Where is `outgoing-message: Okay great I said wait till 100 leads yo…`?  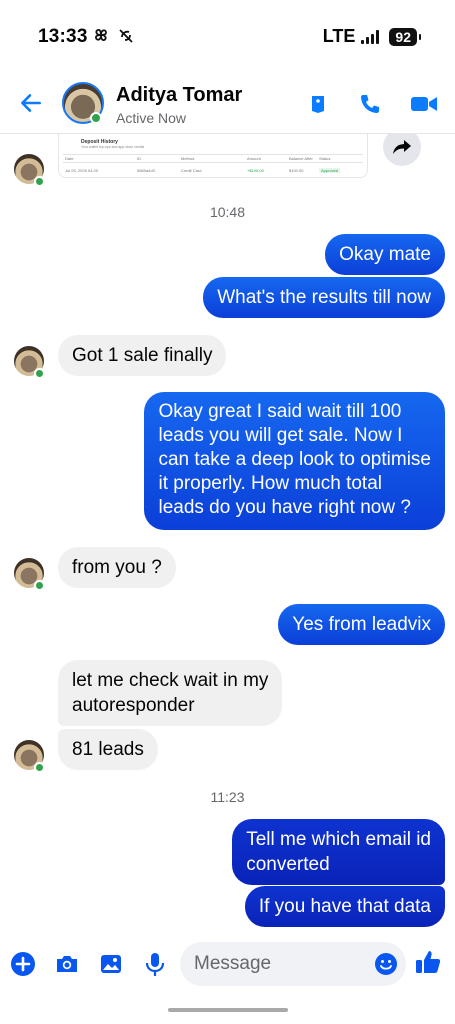 outgoing-message: Okay great I said wait till 100 leads yo… is located at coordinates (294, 461).